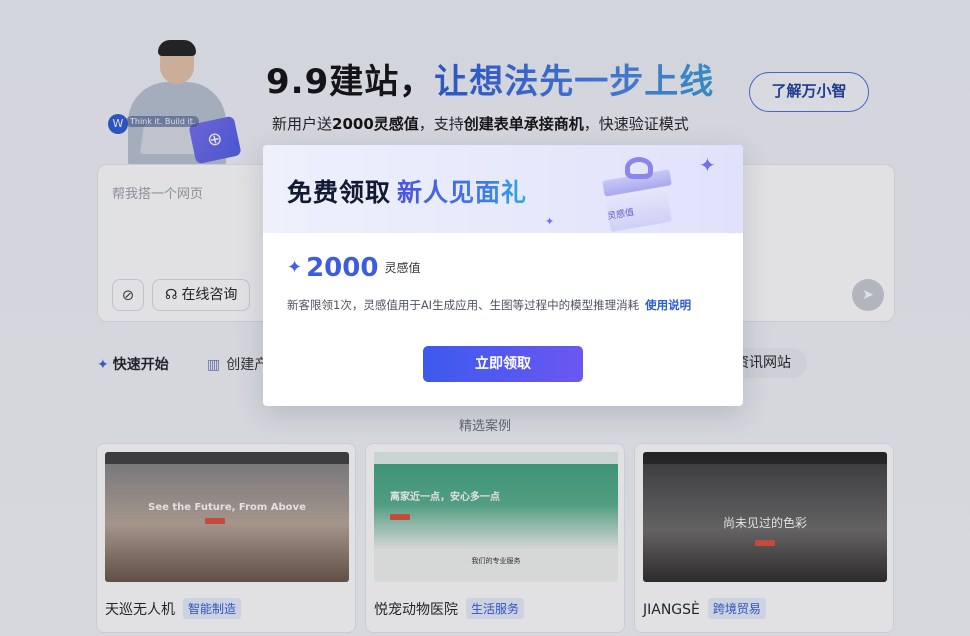 The height and width of the screenshot is (636, 970). What do you see at coordinates (637, 195) in the screenshot?
I see `gift-box-icon: 灵感值` at bounding box center [637, 195].